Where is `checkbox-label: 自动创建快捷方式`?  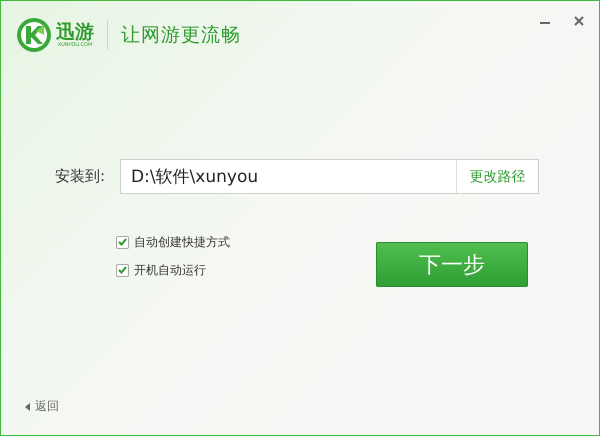
checkbox-label: 自动创建快捷方式 is located at coordinates (182, 242).